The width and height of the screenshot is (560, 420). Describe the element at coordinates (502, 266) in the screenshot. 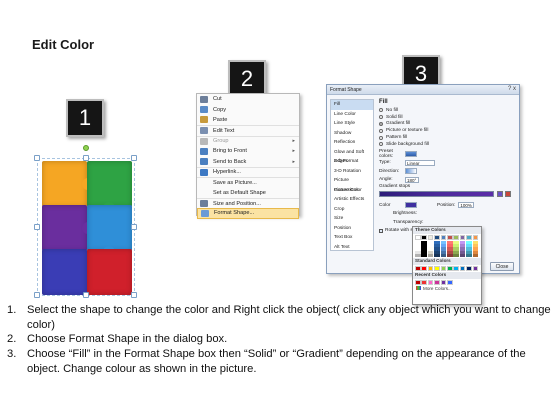

I see `close-button: Close` at that location.